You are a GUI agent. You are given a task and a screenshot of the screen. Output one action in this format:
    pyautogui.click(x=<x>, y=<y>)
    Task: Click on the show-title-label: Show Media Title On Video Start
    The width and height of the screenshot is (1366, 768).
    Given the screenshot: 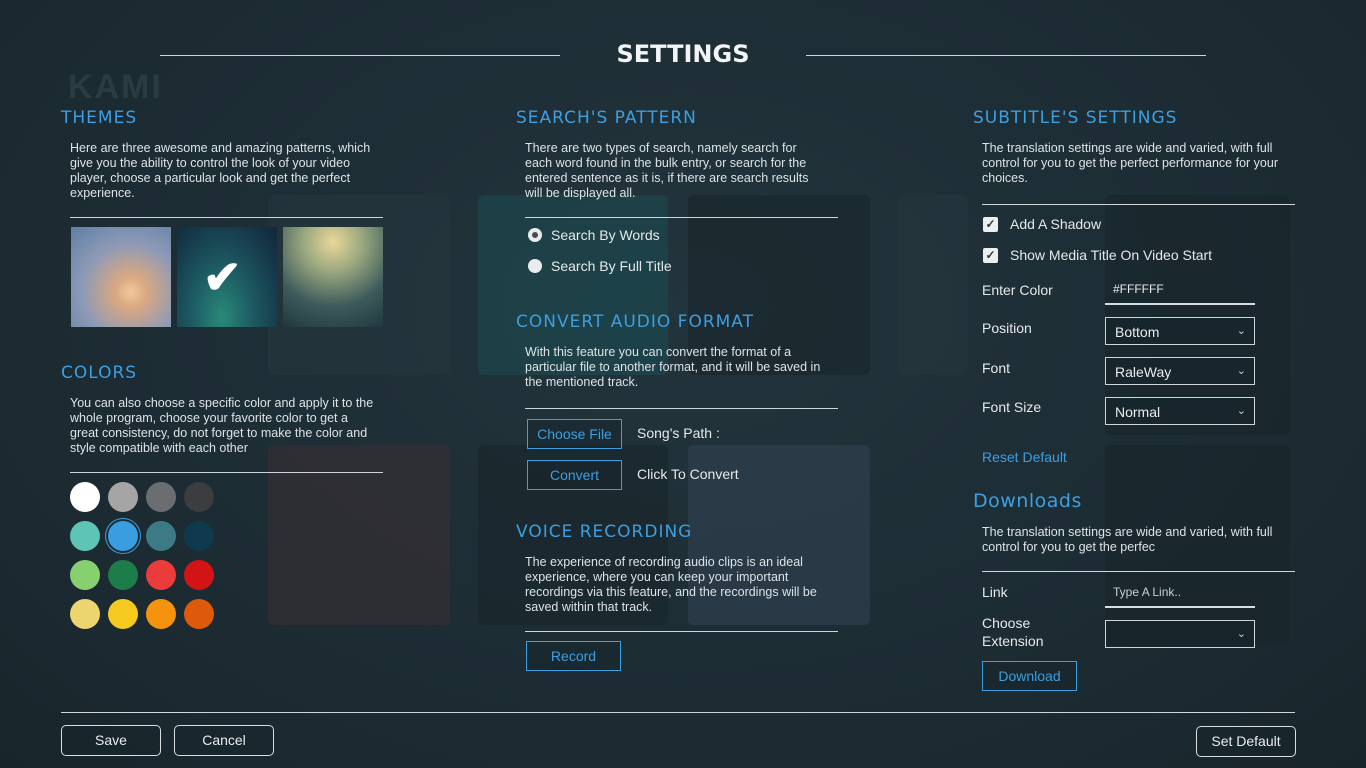 What is the action you would take?
    pyautogui.click(x=1111, y=255)
    